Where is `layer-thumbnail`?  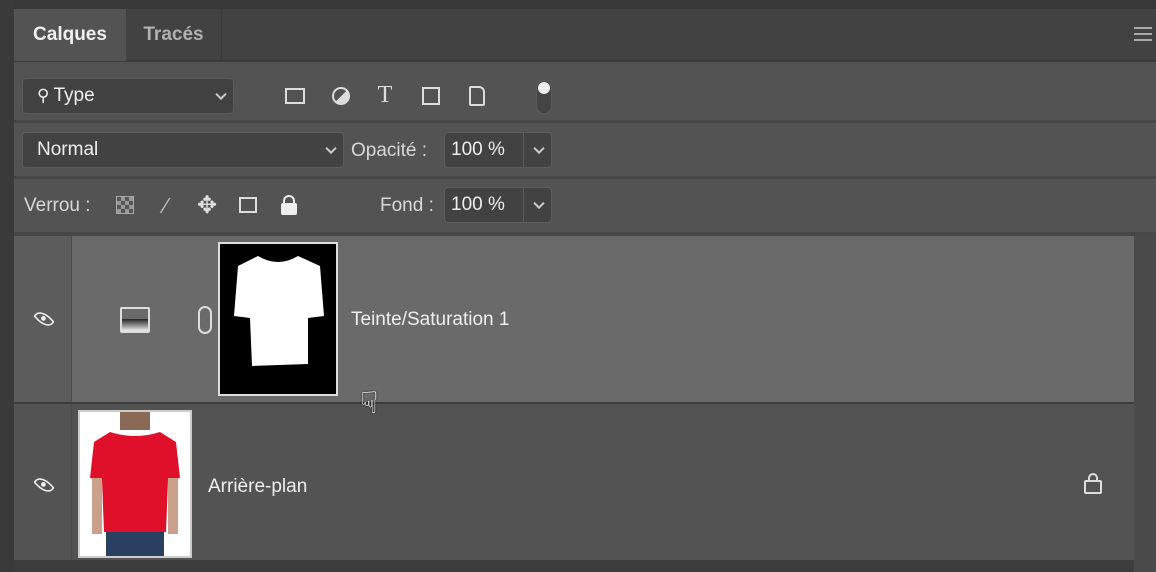
layer-thumbnail is located at coordinates (135, 484).